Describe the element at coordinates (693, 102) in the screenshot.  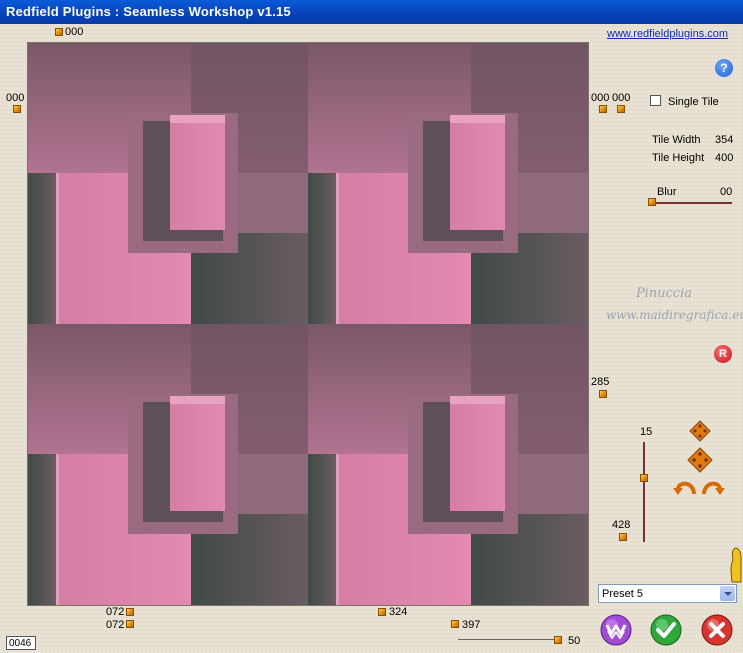
I see `single-tile-label: Single Tile` at that location.